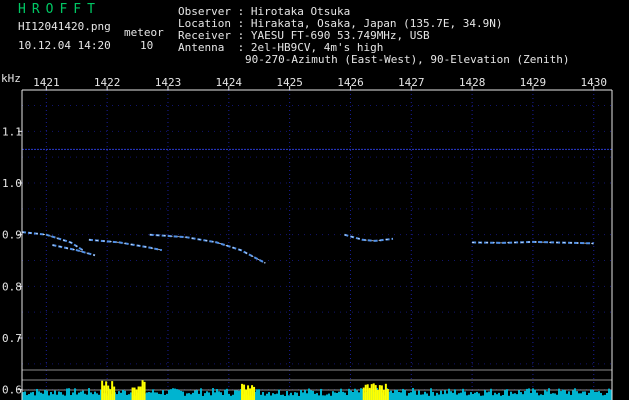 This screenshot has height=400, width=629. Describe the element at coordinates (350, 82) in the screenshot. I see `x-tick-label: 1426` at that location.